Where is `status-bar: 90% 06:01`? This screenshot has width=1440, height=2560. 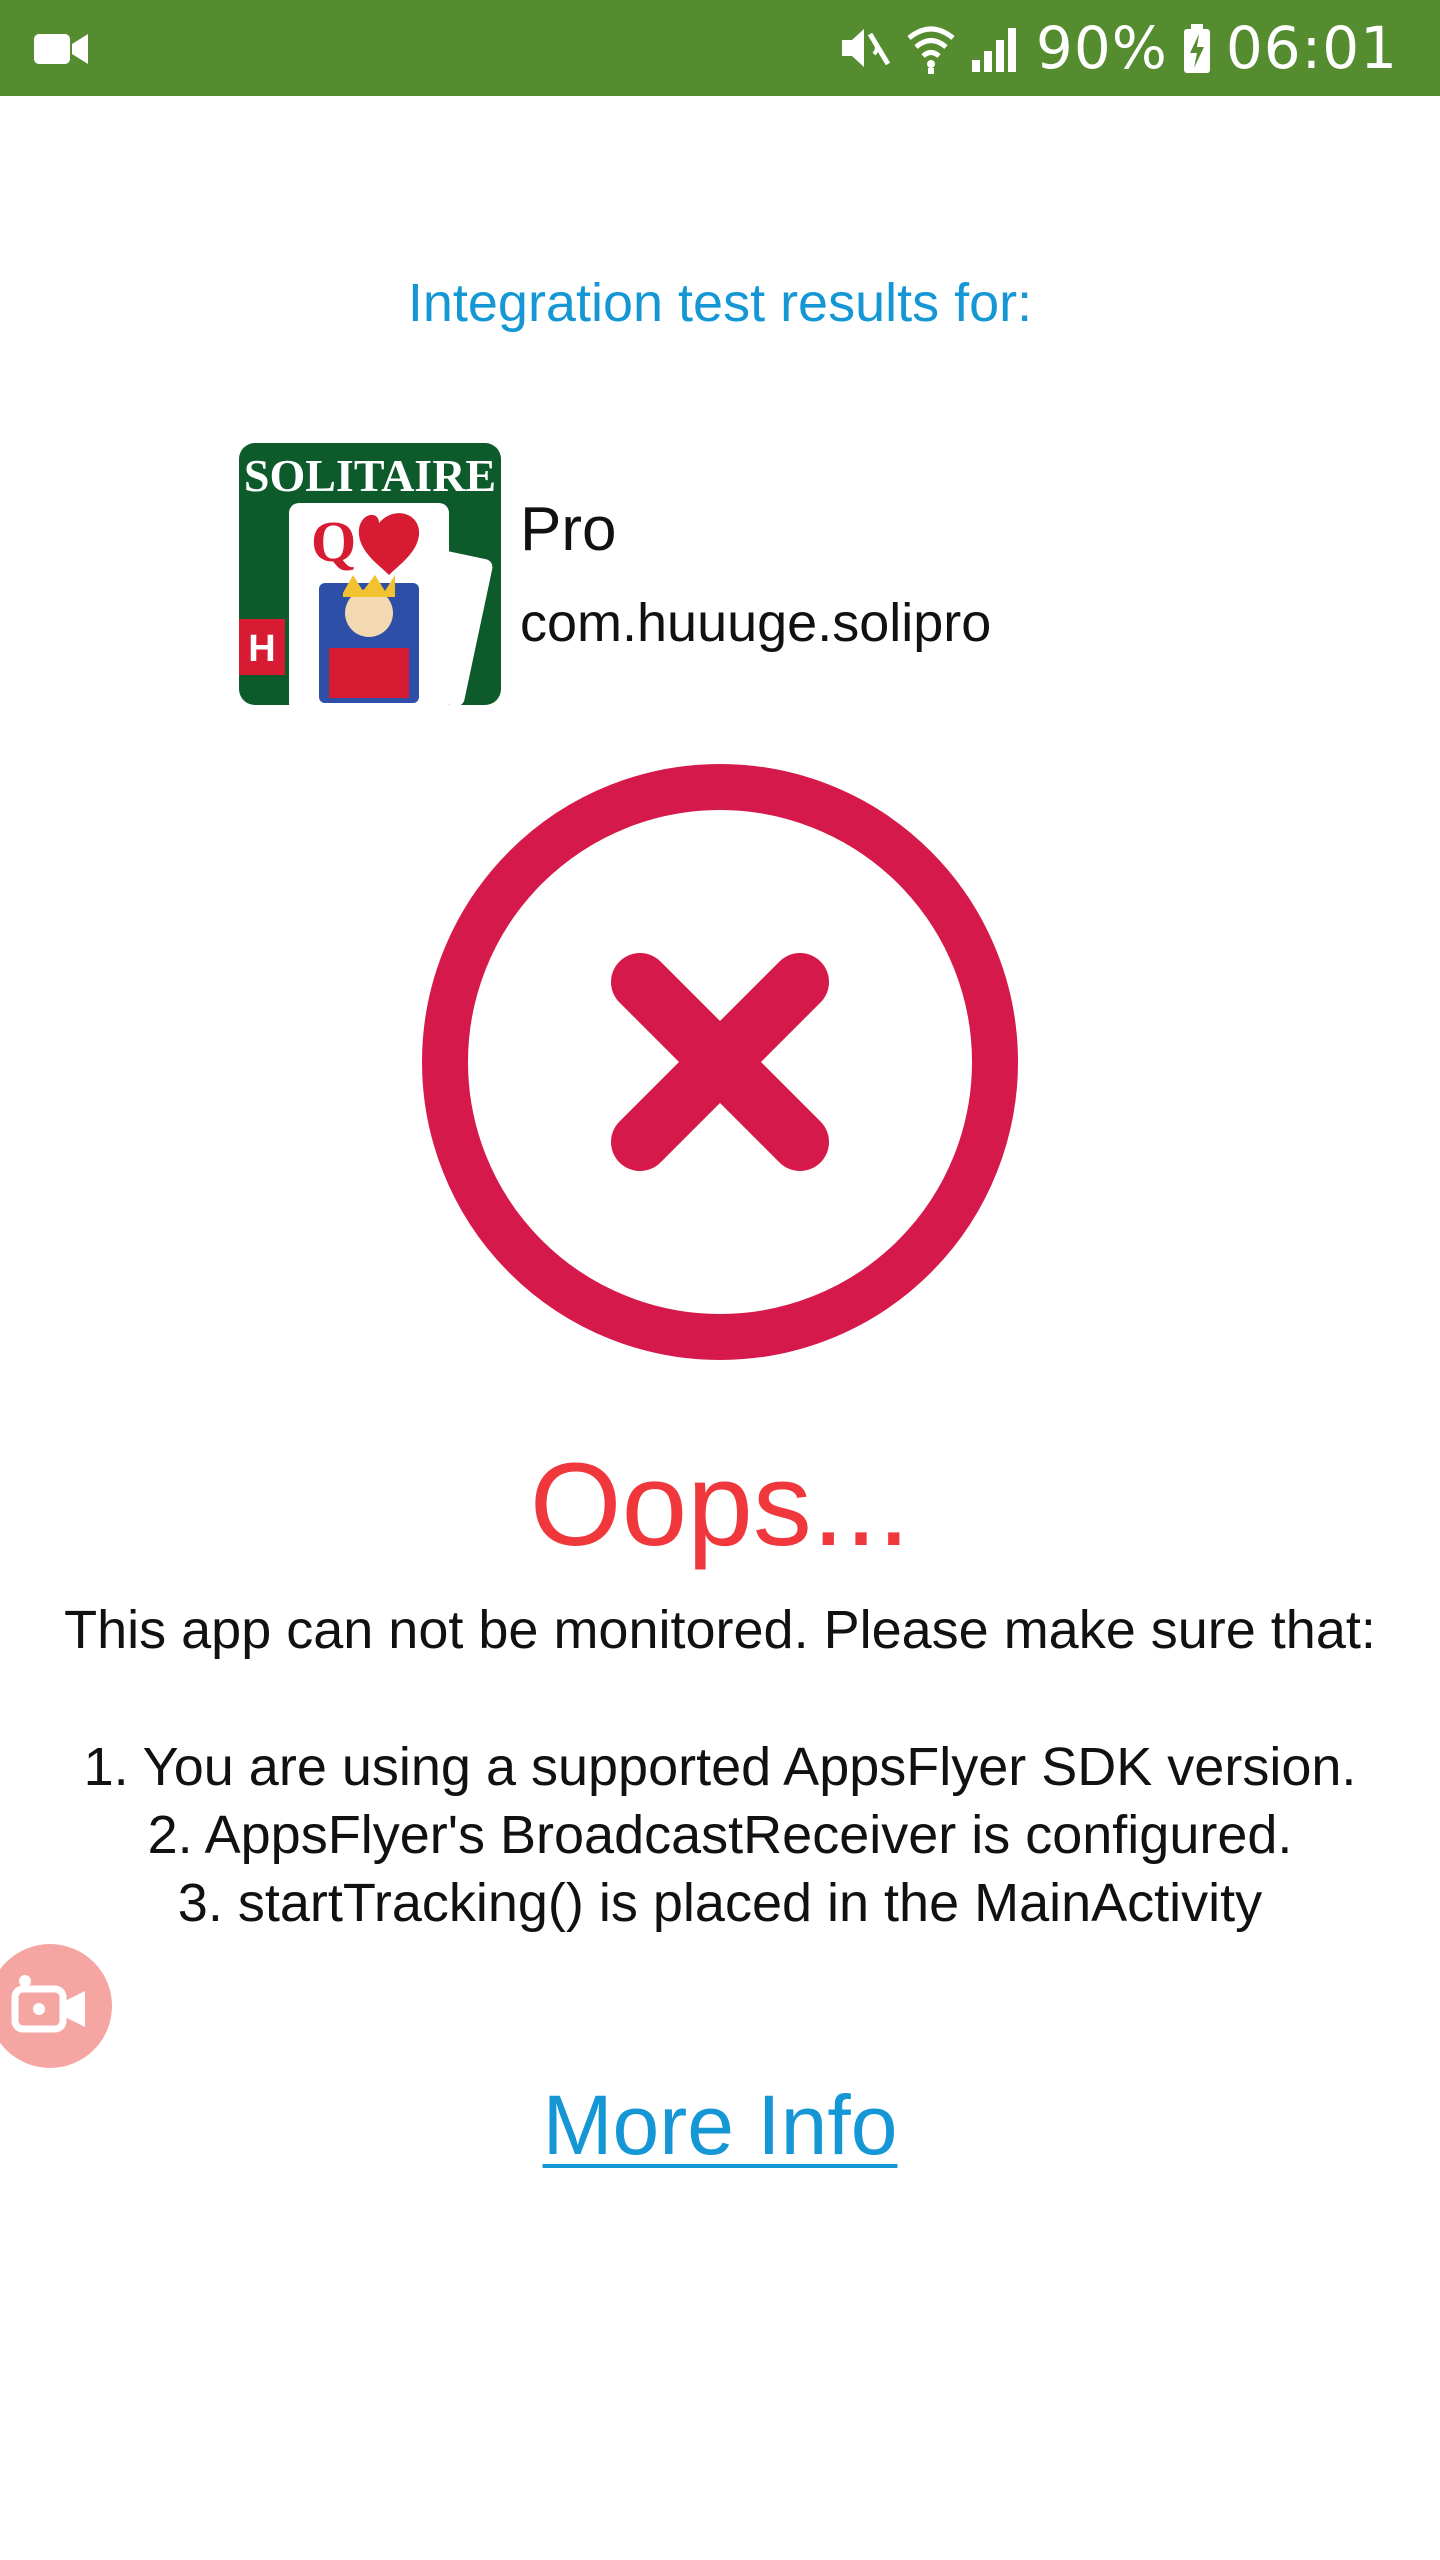
status-bar: 90% 06:01 is located at coordinates (720, 48).